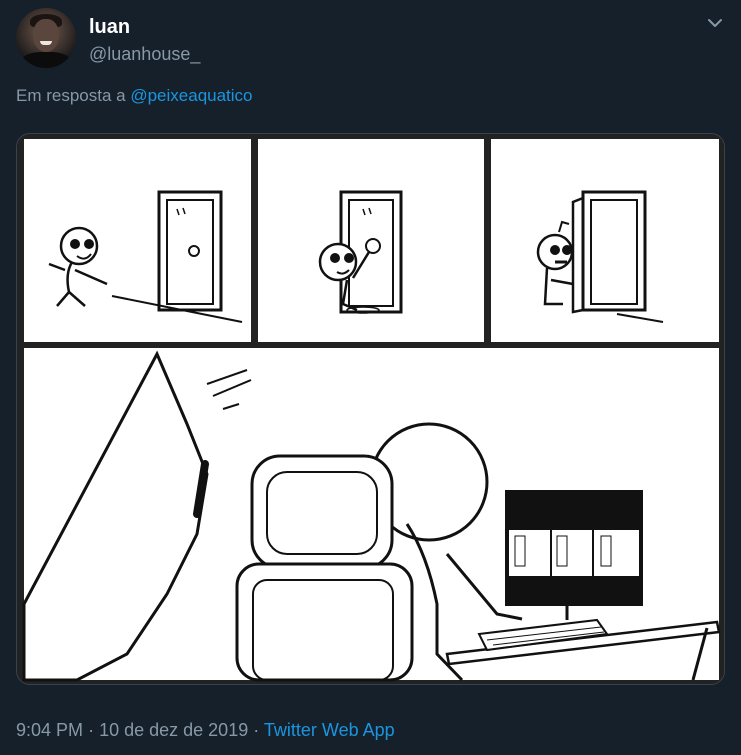 The height and width of the screenshot is (755, 741). I want to click on display-name: luan, so click(109, 27).